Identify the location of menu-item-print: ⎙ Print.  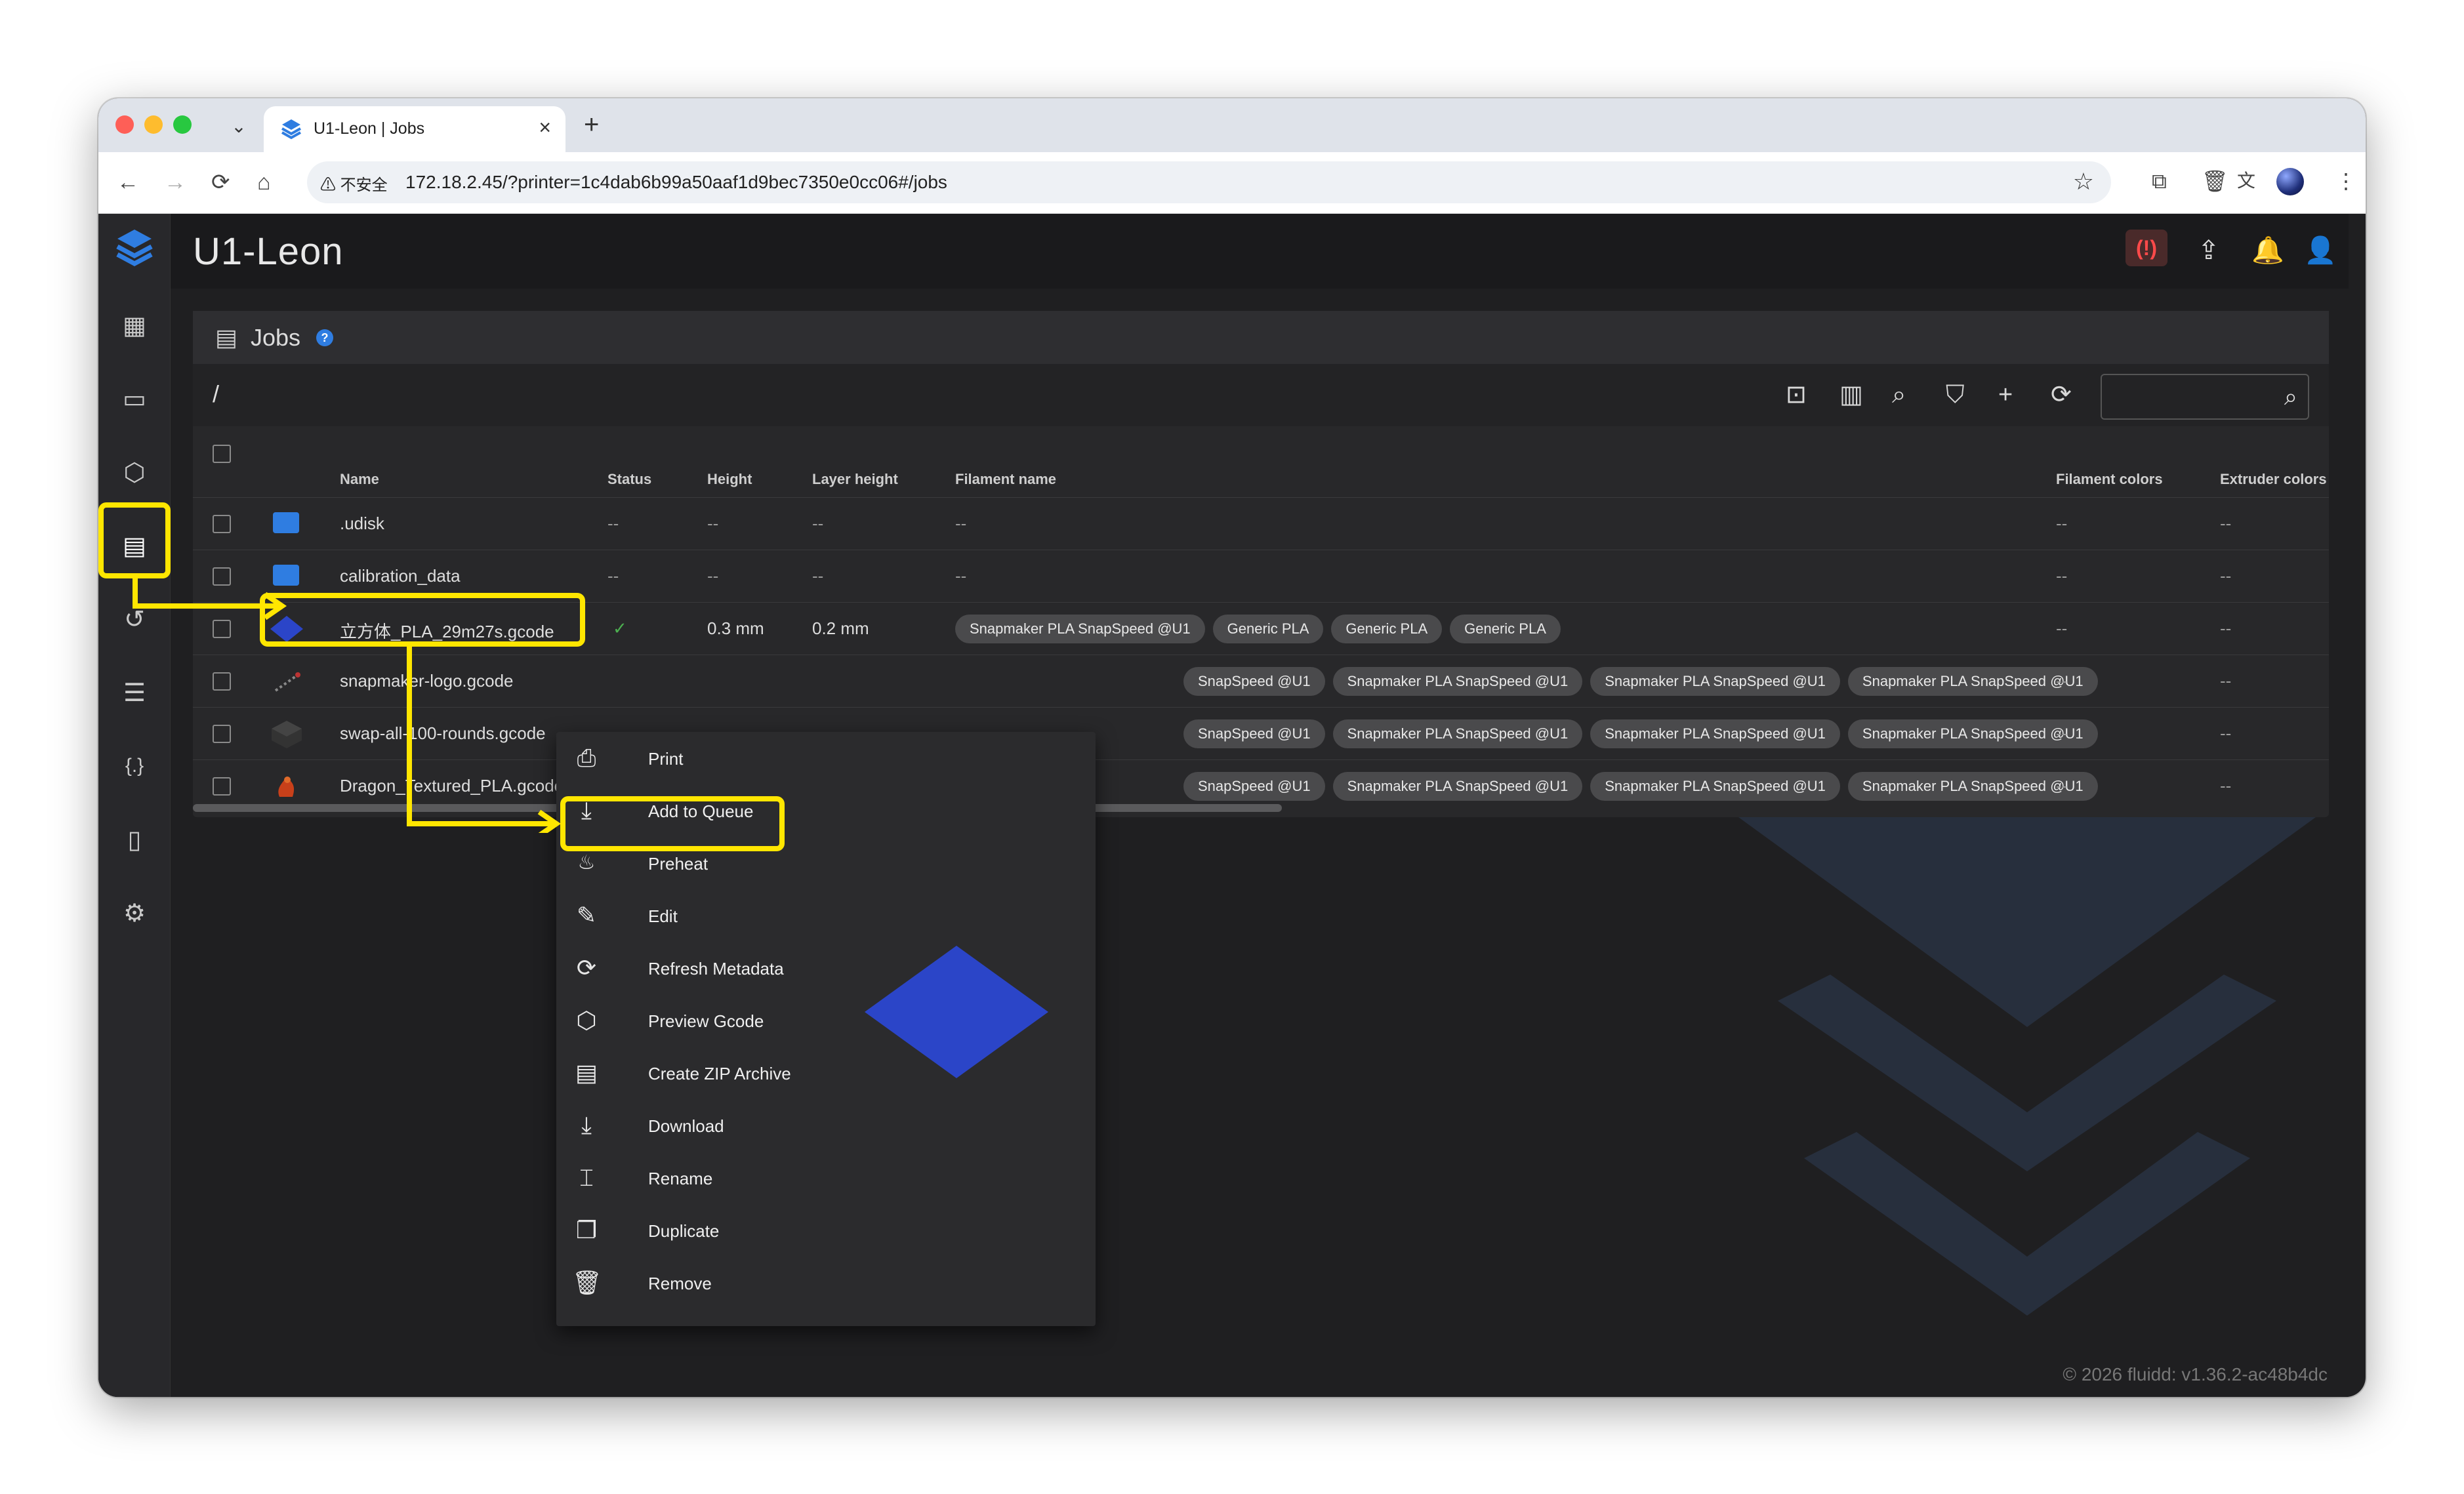
(826, 758).